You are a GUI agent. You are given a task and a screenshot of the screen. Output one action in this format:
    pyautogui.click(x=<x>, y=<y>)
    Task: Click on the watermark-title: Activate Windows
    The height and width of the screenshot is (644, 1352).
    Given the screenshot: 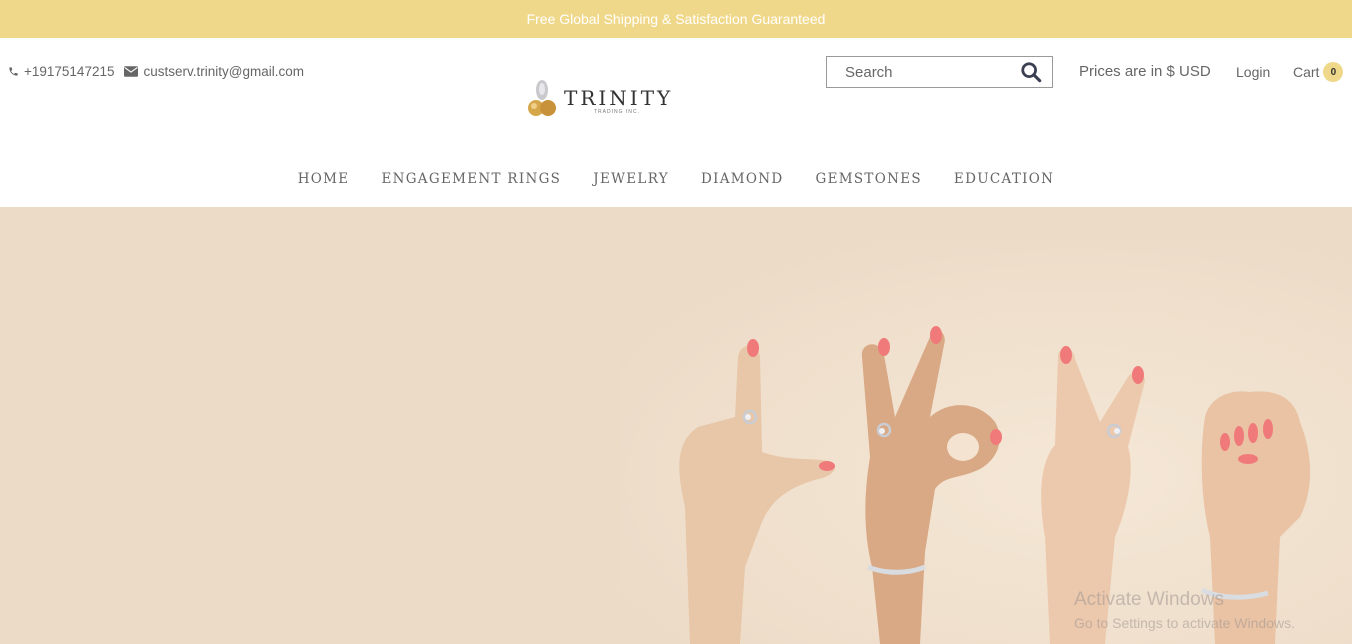 What is the action you would take?
    pyautogui.click(x=1149, y=599)
    